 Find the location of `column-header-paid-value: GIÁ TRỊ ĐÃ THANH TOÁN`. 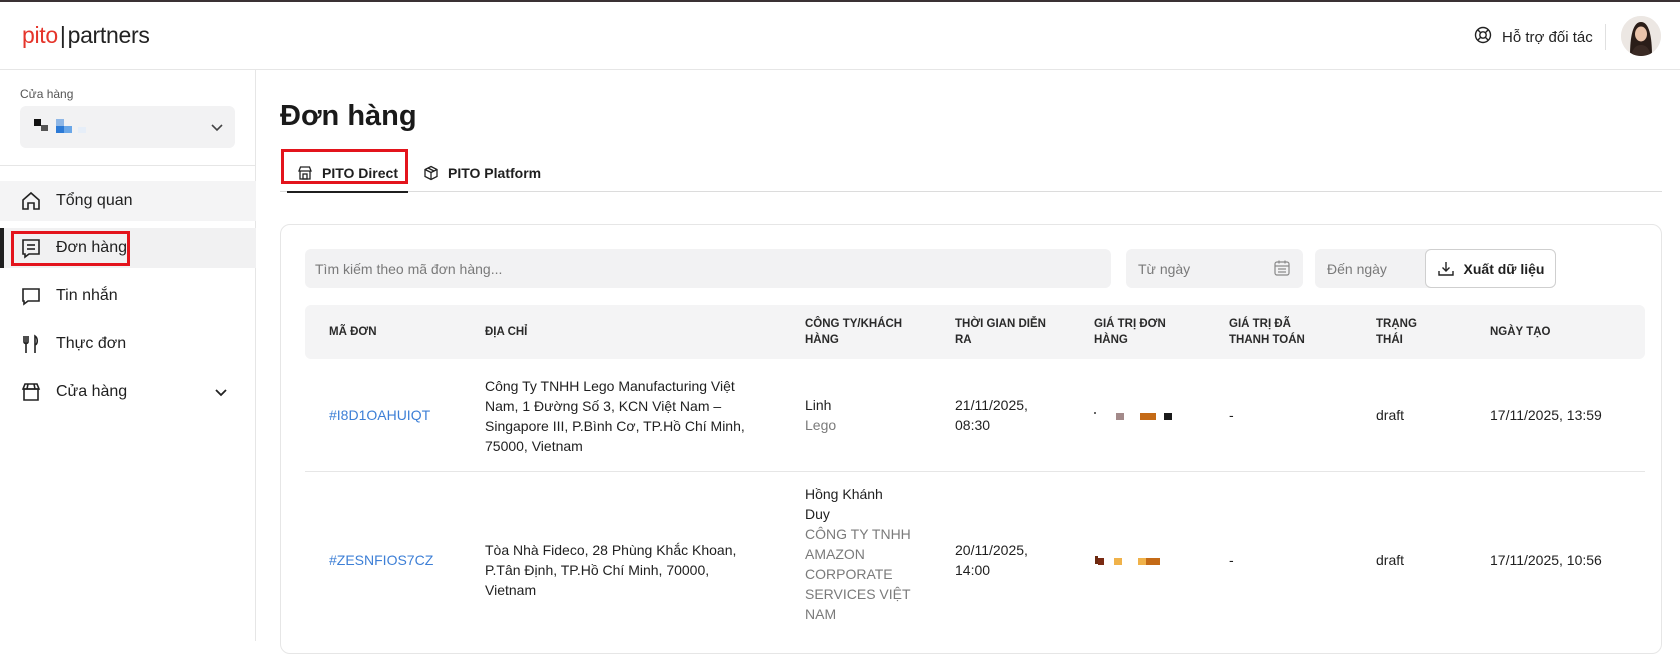

column-header-paid-value: GIÁ TRỊ ĐÃ THANH TOÁN is located at coordinates (1267, 332).